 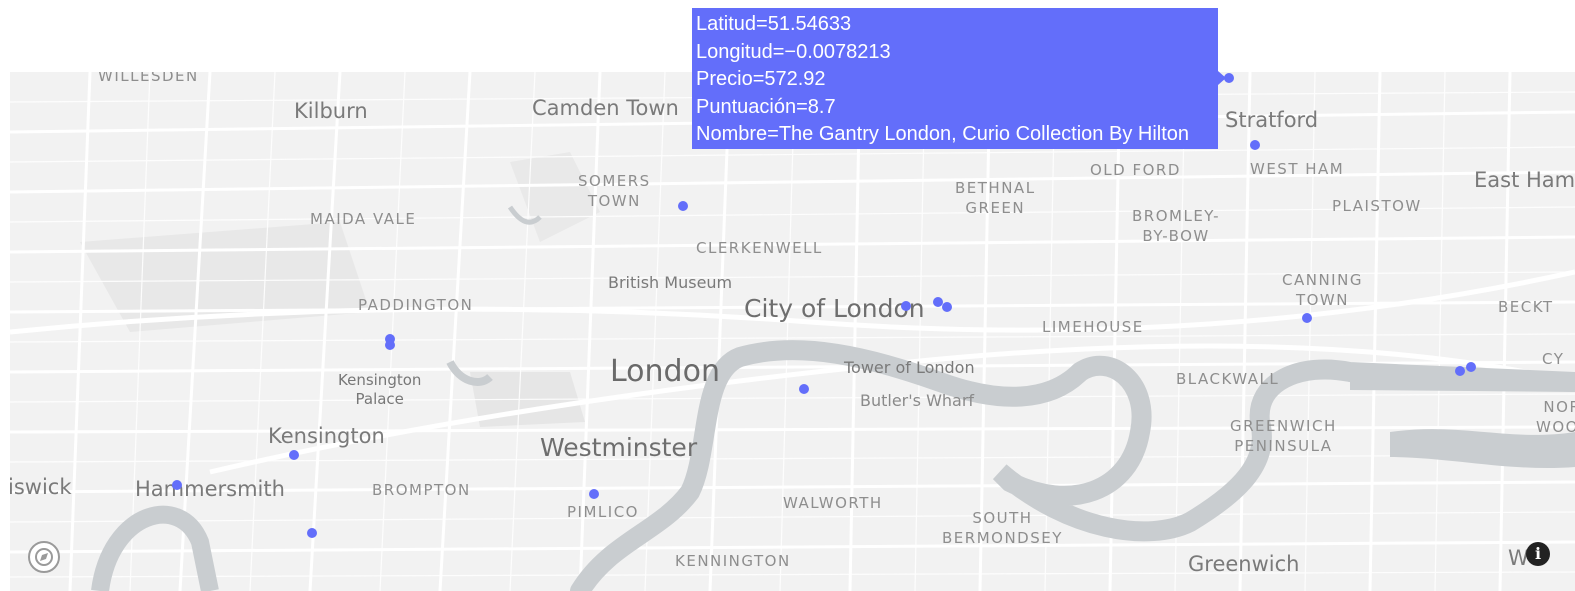 I want to click on label-greenwich: Greenwich, so click(x=1244, y=564).